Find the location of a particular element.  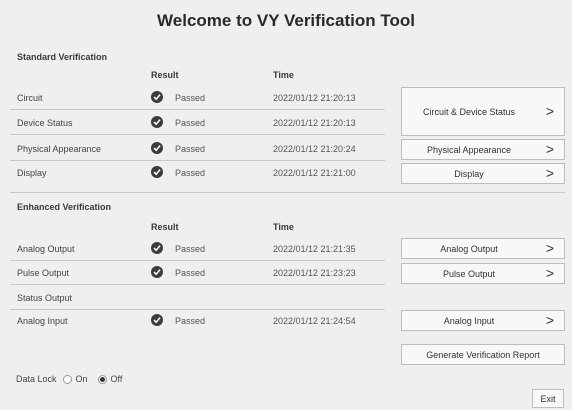

row-display: Display Passed 2022/01/12 21:21:00 is located at coordinates (197, 173).